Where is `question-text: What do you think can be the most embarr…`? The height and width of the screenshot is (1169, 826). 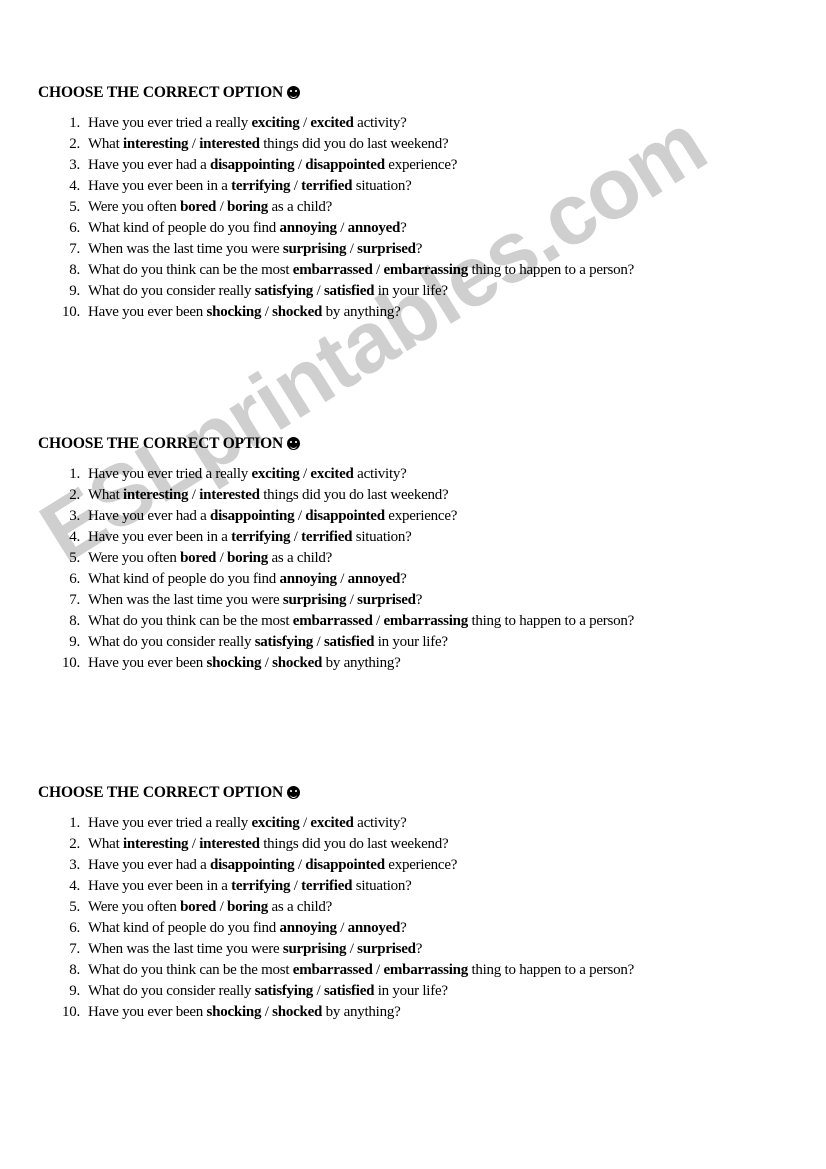
question-text: What do you think can be the most embarr… is located at coordinates (433, 970).